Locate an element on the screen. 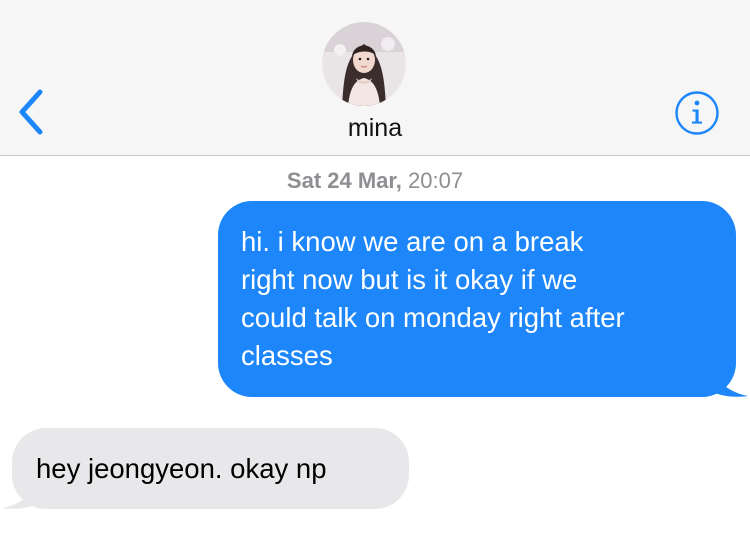 This screenshot has height=547, width=750. avatar-photo is located at coordinates (364, 64).